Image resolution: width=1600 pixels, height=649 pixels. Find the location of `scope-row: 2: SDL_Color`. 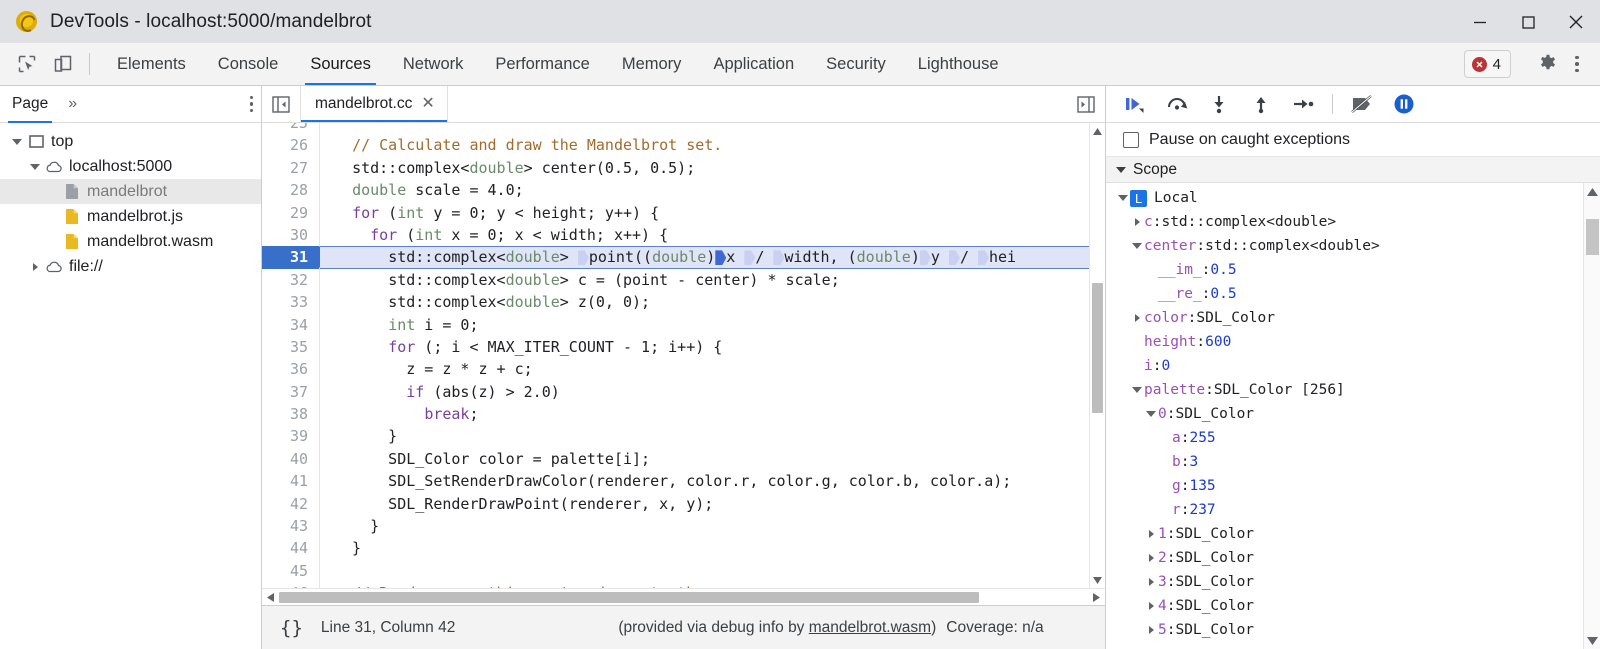

scope-row: 2: SDL_Color is located at coordinates (1344, 558).